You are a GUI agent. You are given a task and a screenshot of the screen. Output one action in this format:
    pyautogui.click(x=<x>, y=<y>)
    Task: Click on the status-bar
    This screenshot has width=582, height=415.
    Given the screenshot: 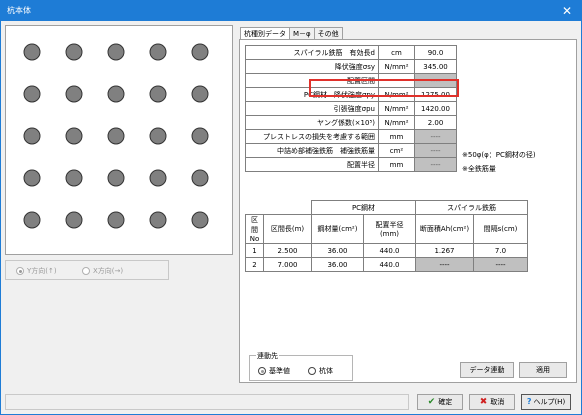 What is the action you would take?
    pyautogui.click(x=207, y=402)
    